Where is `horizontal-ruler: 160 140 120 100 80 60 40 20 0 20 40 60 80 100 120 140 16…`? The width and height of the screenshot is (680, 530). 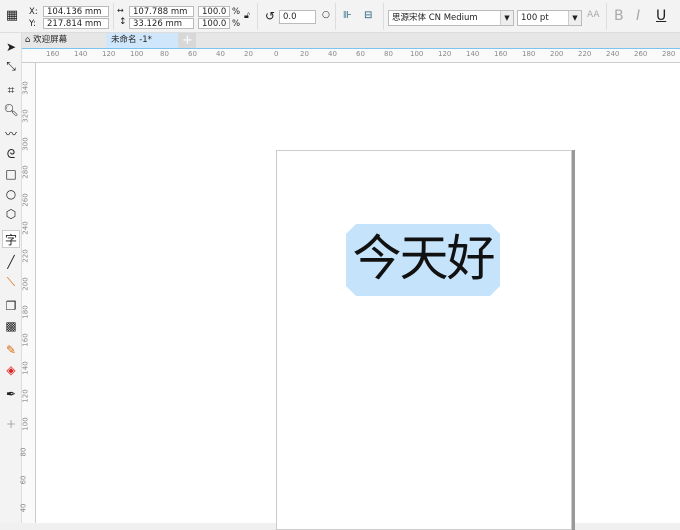 horizontal-ruler: 160 140 120 100 80 60 40 20 0 20 40 60 80 100 120 140 16… is located at coordinates (351, 55).